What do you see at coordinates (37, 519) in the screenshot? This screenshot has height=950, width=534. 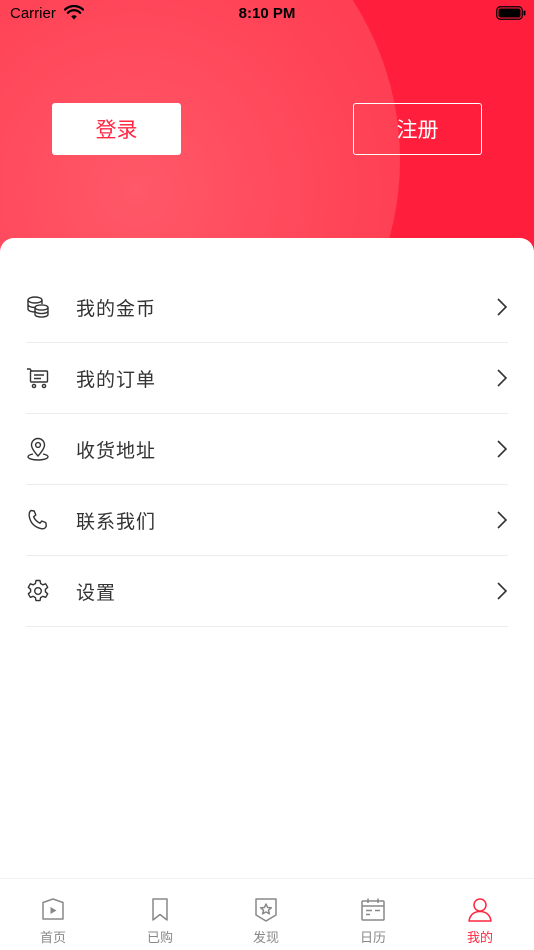 I see `phone-icon` at bounding box center [37, 519].